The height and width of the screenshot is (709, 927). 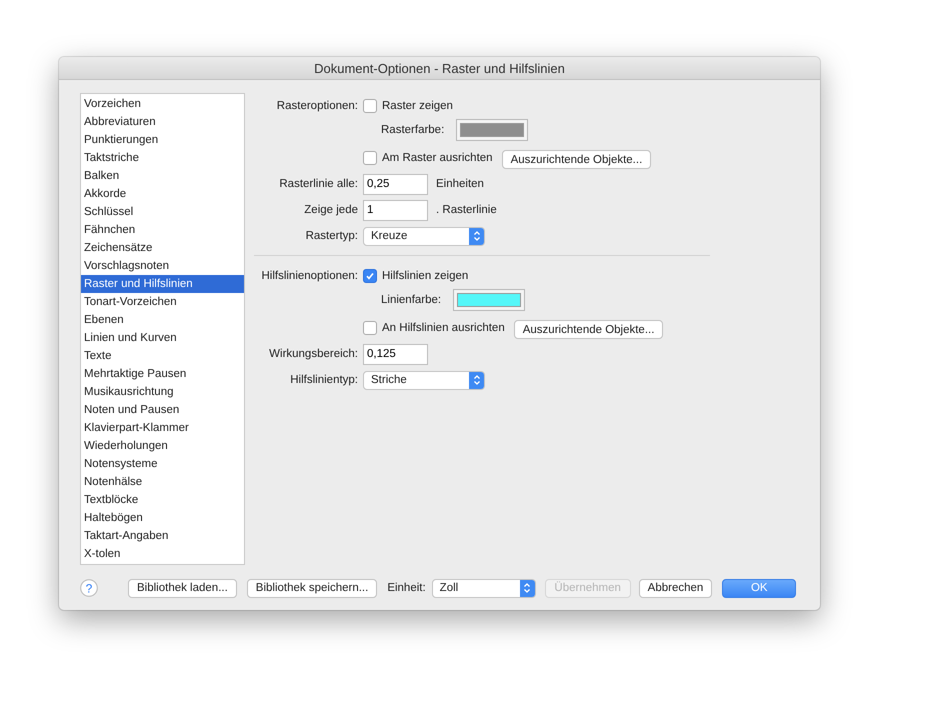 I want to click on field-label: Wirkungsbereich:, so click(x=313, y=354).